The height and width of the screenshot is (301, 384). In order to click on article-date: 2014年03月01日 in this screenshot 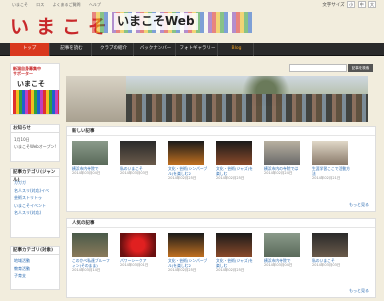, I will do `click(134, 265)`.